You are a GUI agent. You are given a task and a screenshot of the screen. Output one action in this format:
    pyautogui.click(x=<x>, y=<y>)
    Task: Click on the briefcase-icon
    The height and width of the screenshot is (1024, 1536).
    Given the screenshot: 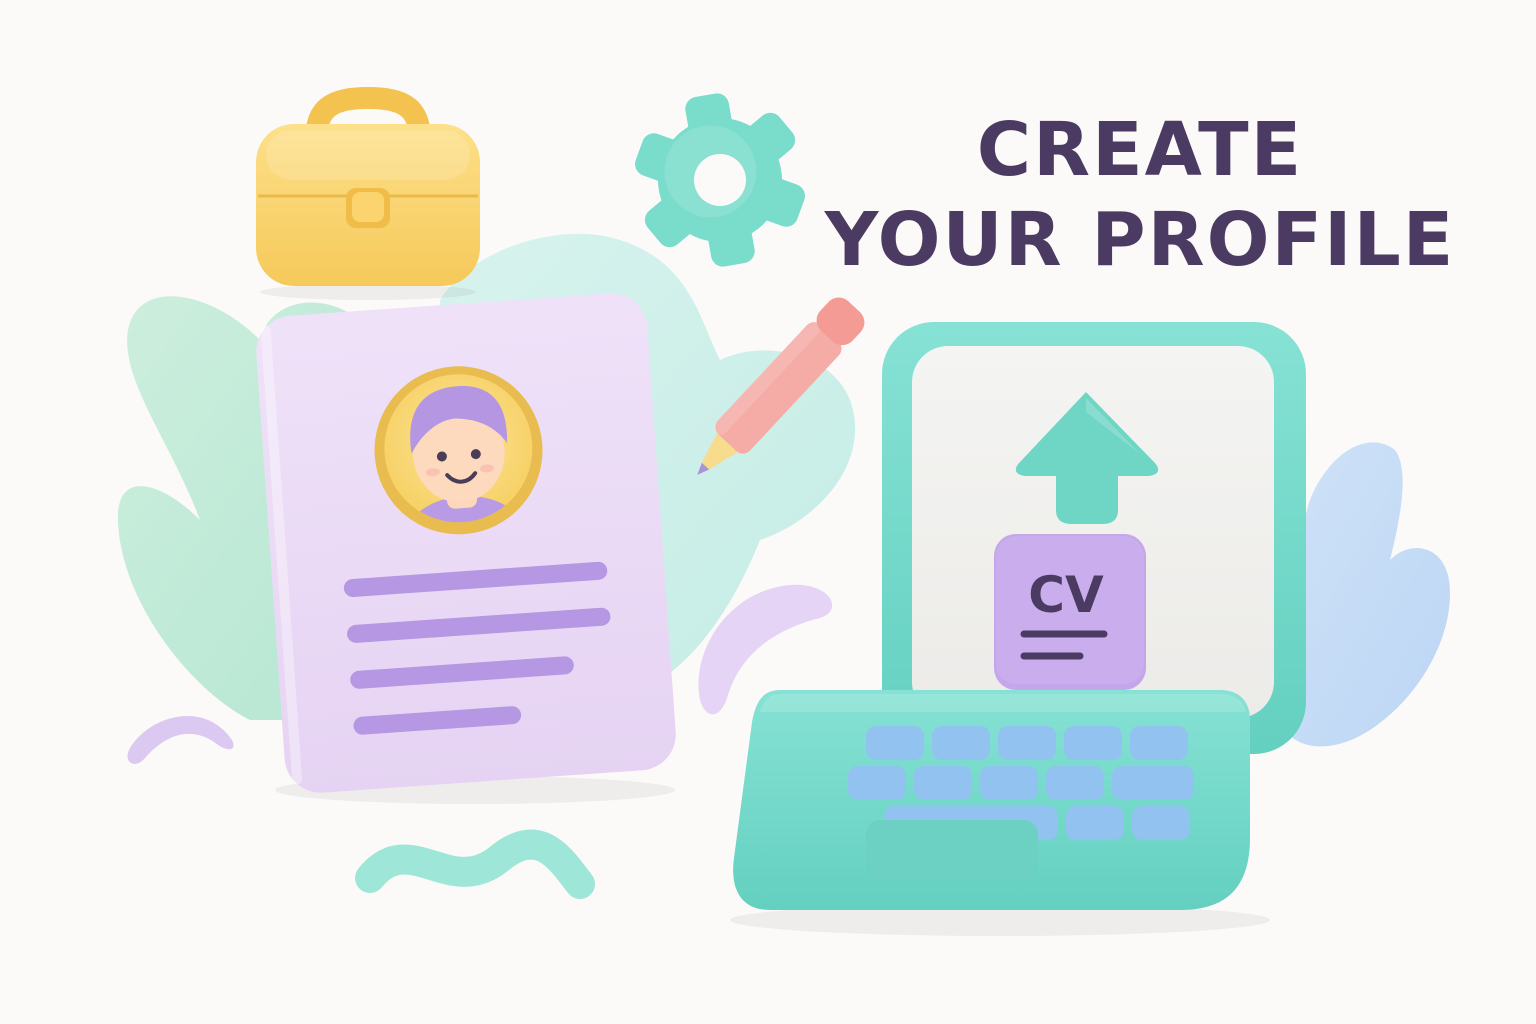 What is the action you would take?
    pyautogui.click(x=368, y=193)
    